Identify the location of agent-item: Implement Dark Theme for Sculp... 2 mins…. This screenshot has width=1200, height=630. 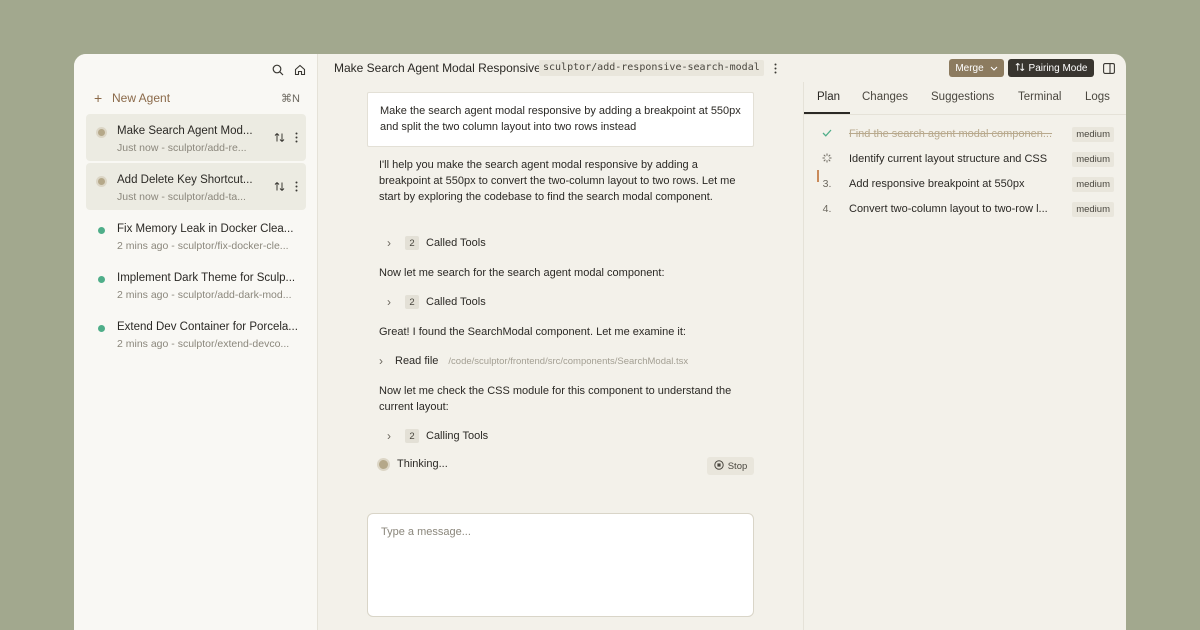
(196, 284).